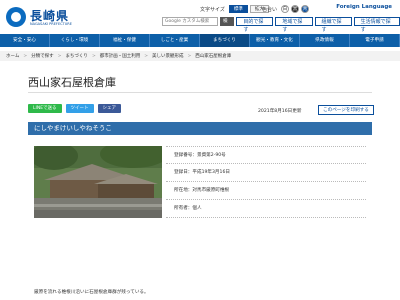 The height and width of the screenshot is (300, 400). Describe the element at coordinates (75, 40) in the screenshot. I see `nav-item-living: くらし・環境` at that location.